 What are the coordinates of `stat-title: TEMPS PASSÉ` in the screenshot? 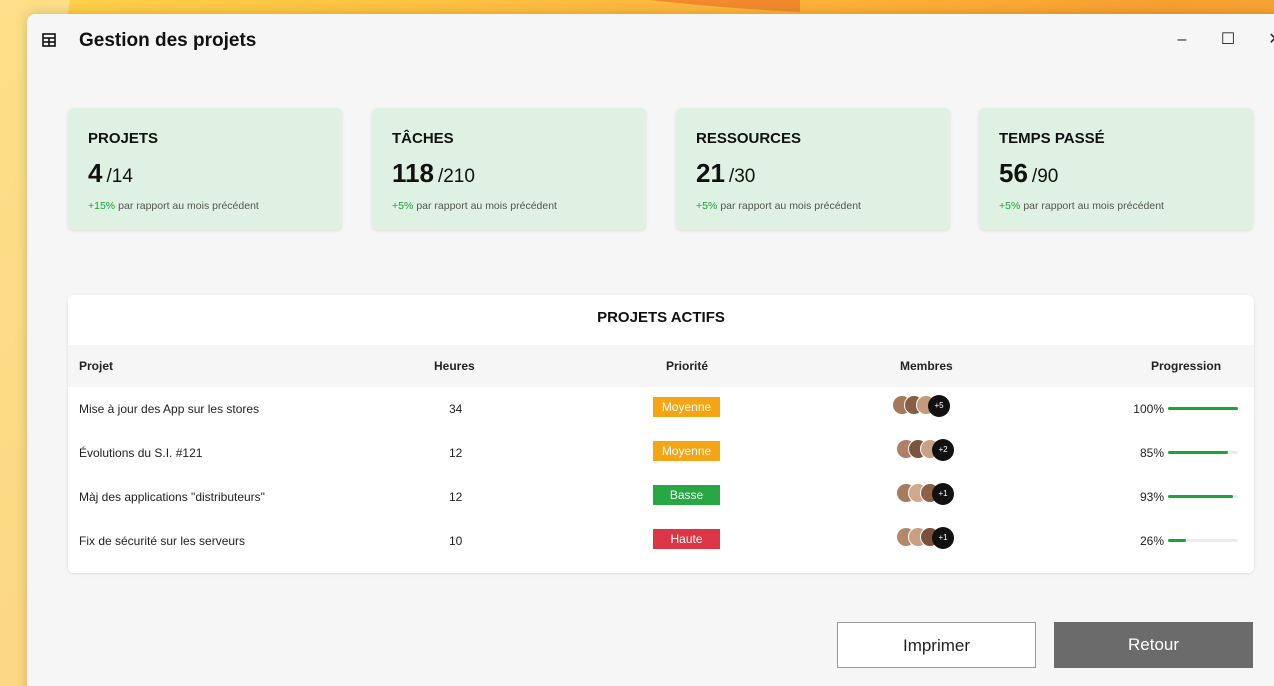 It's located at (1052, 138).